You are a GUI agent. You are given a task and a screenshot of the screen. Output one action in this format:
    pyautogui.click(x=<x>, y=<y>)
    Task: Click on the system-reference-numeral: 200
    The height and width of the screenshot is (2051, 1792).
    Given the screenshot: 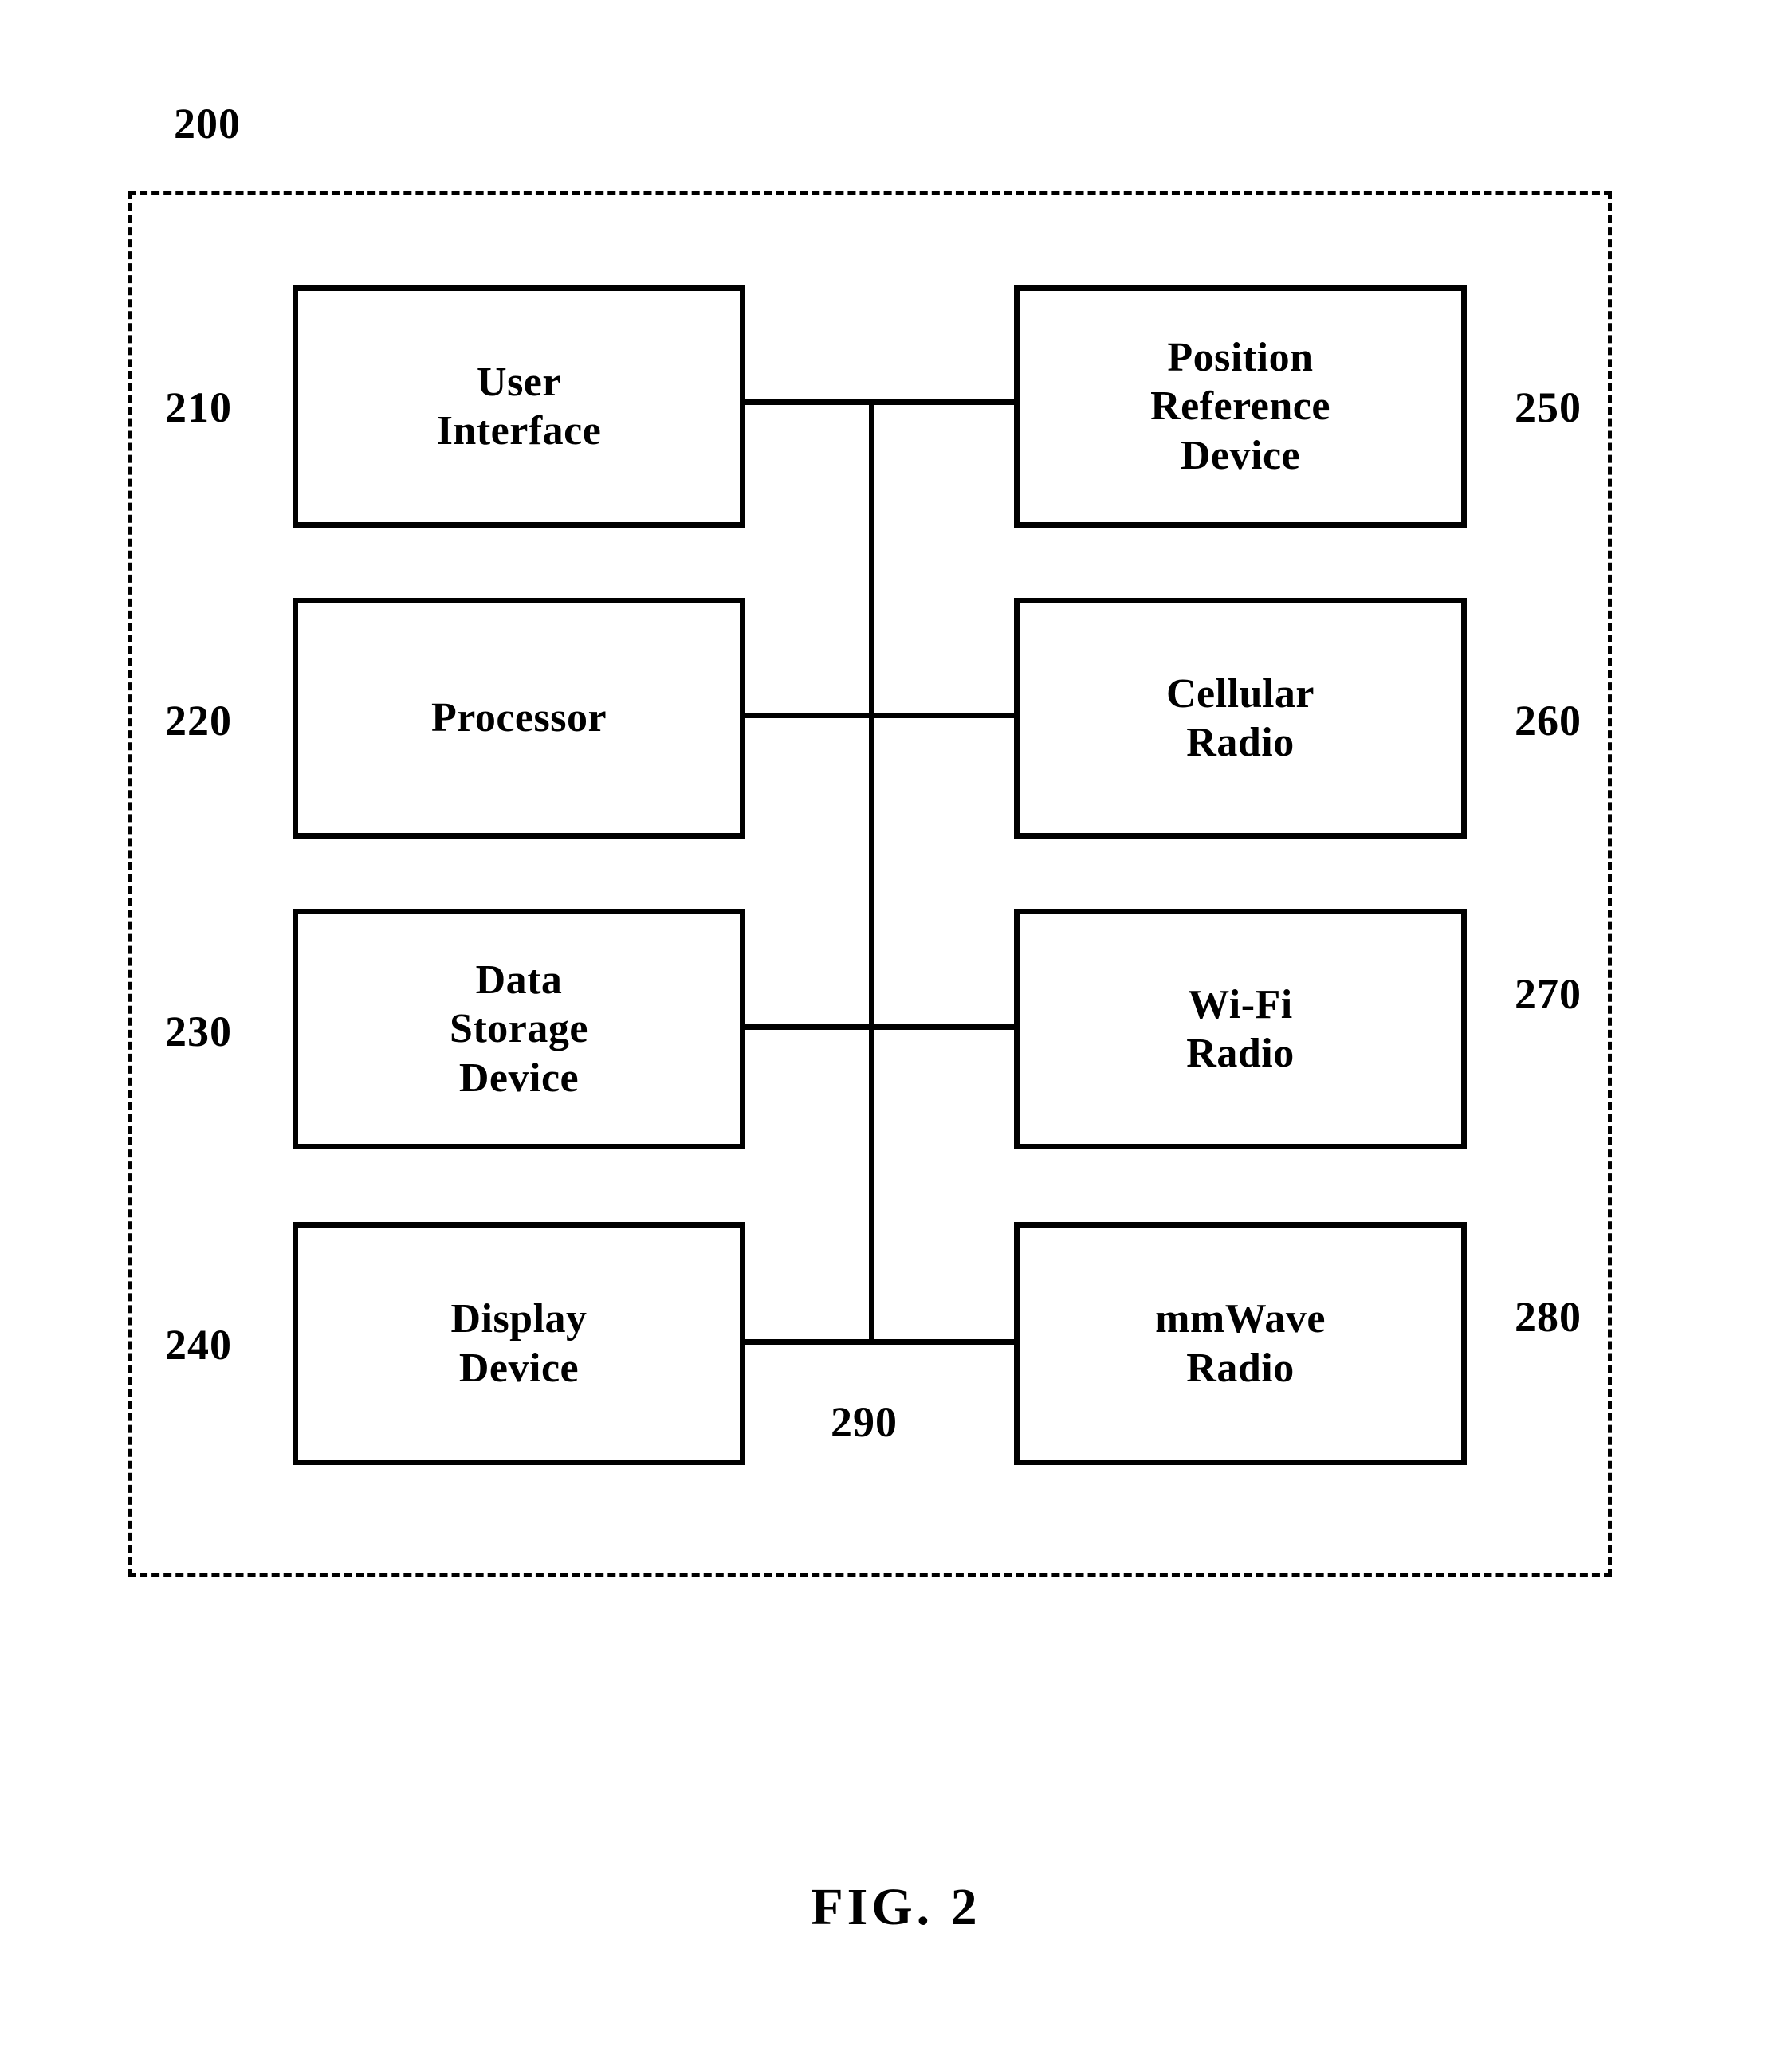 What is the action you would take?
    pyautogui.click(x=207, y=123)
    